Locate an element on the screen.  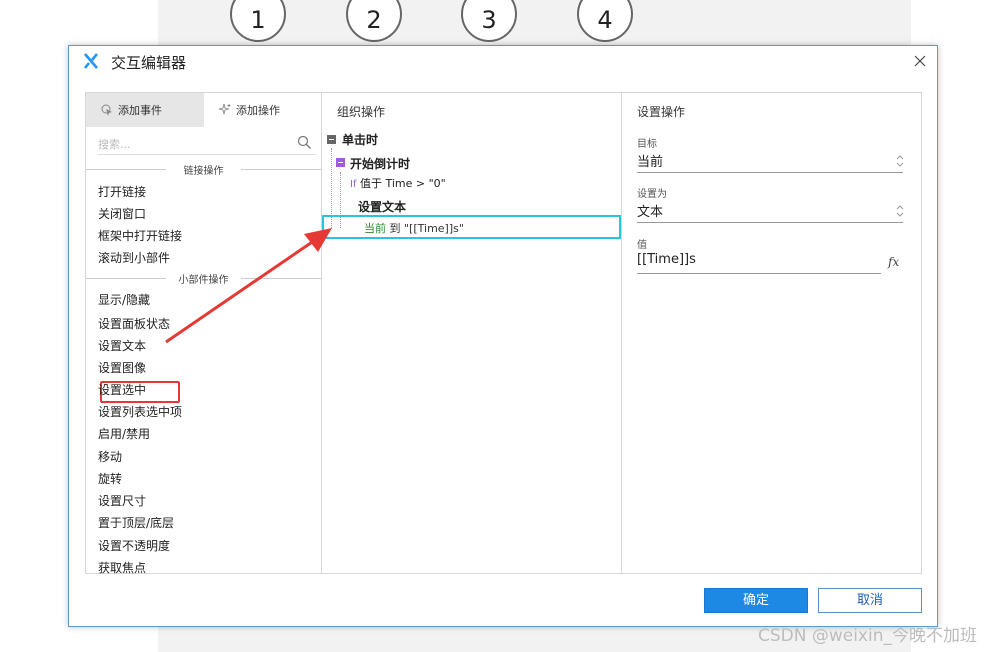
set-as-value: 文本 is located at coordinates (650, 212).